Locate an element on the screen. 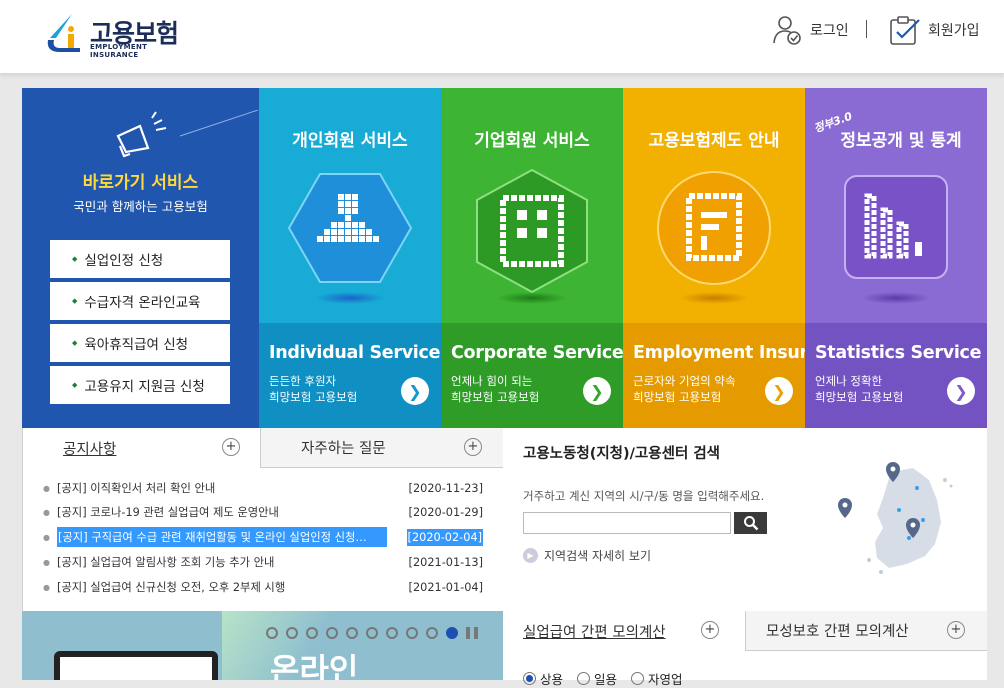 This screenshot has height=688, width=1004. clipboard-check-icon is located at coordinates (905, 30).